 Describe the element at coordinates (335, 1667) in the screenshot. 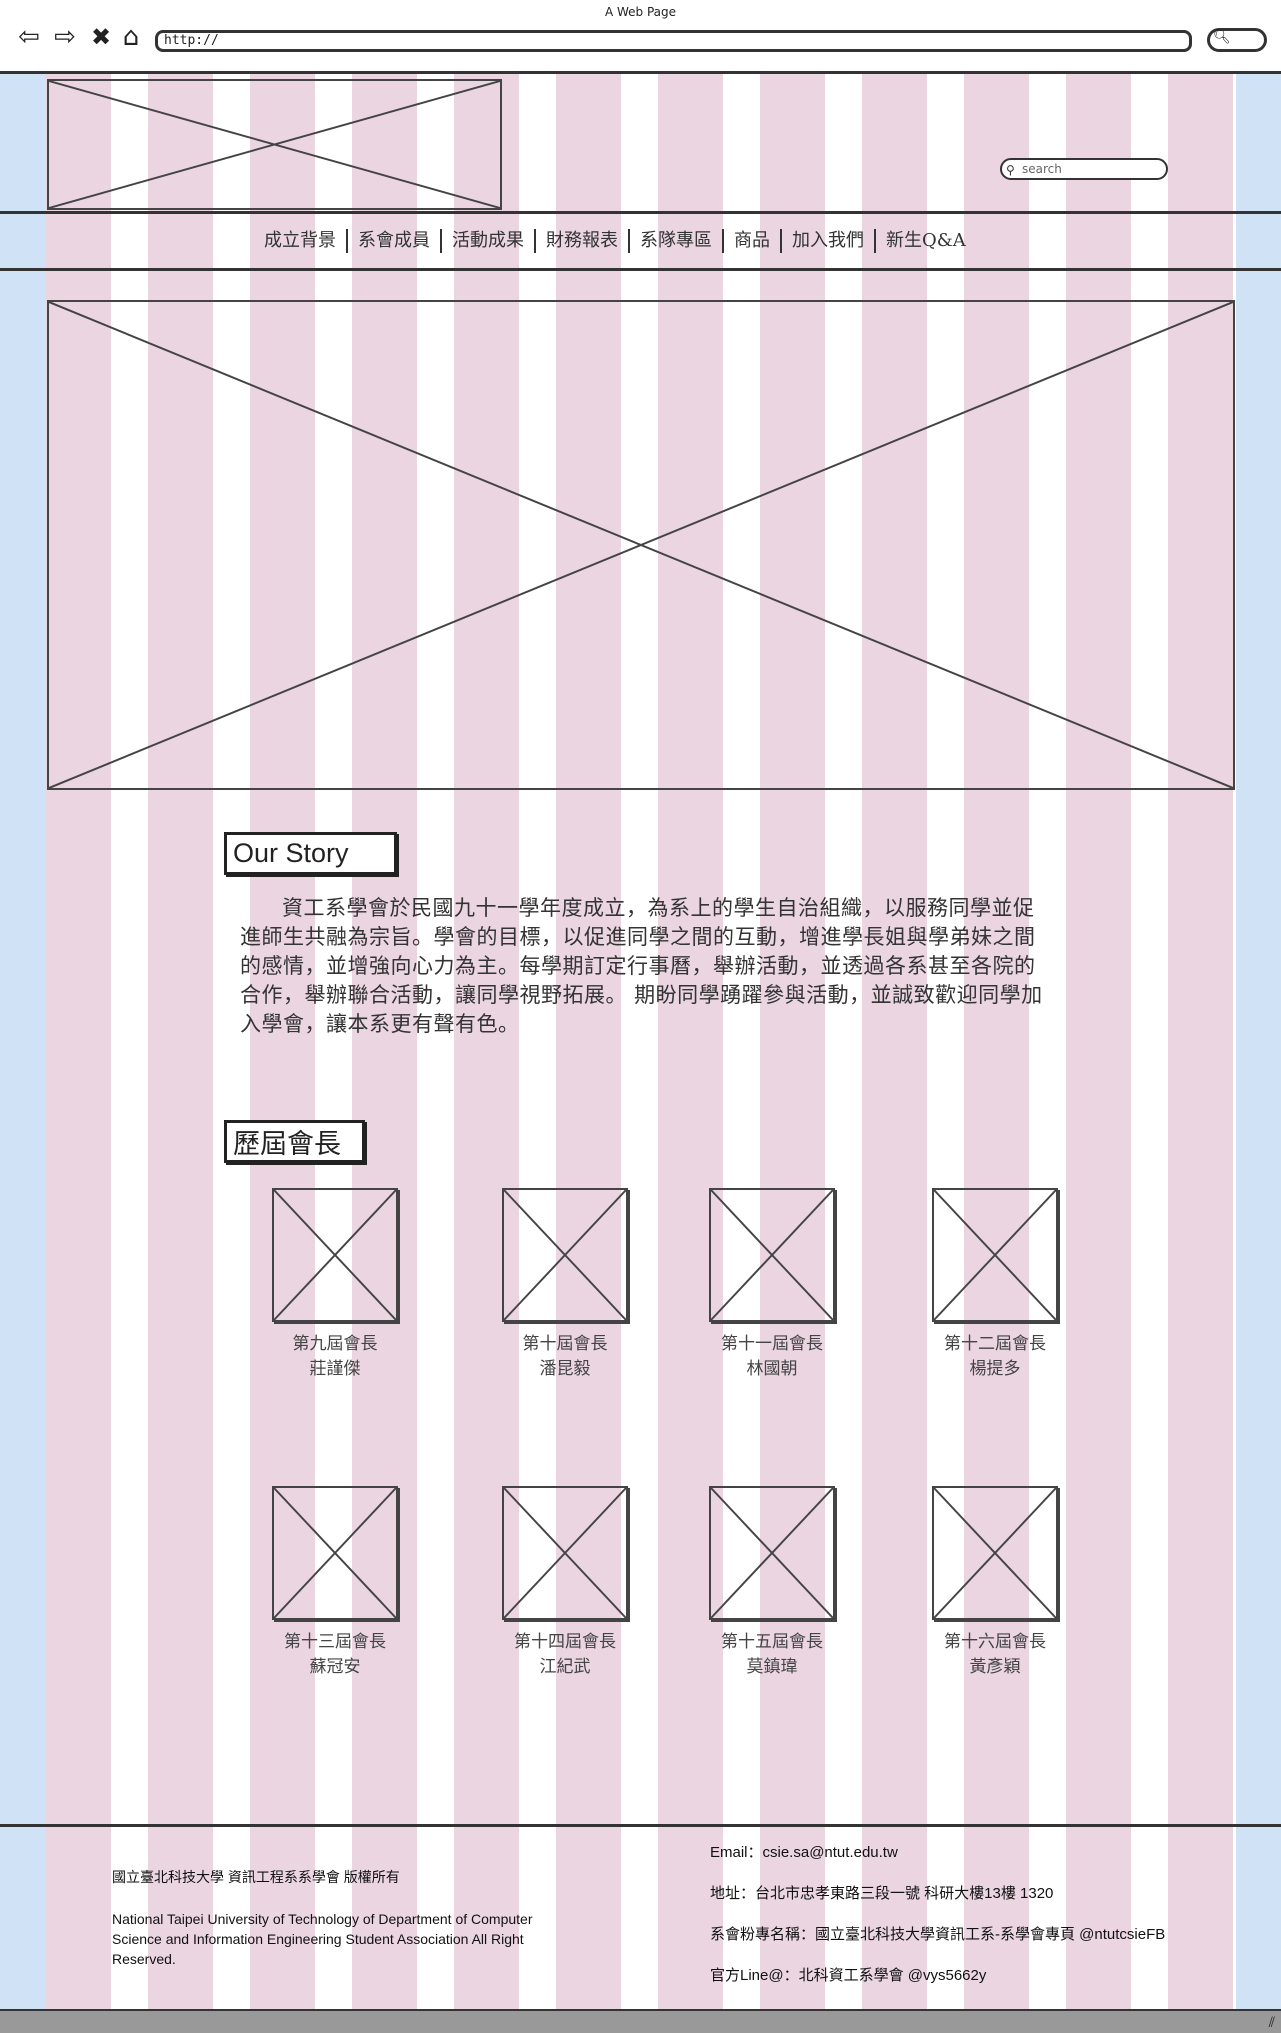

I see `president-name: 蘇冠安` at that location.